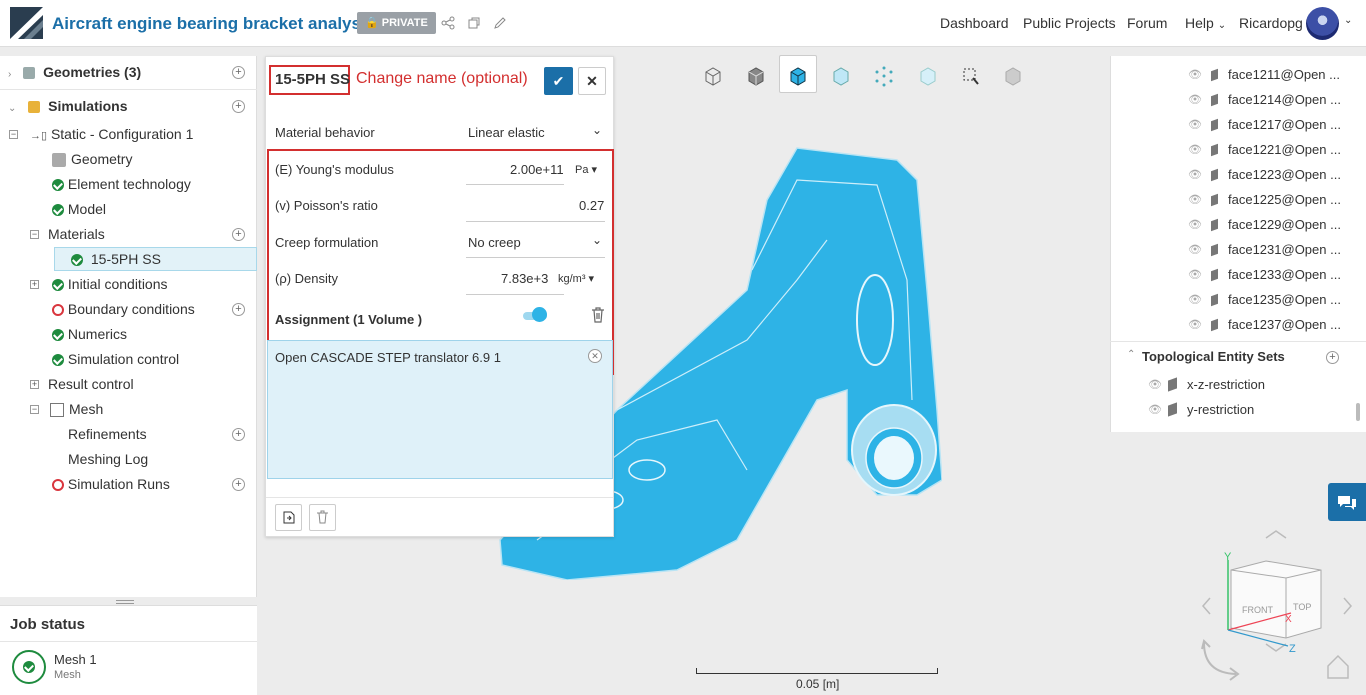 The height and width of the screenshot is (695, 1366). I want to click on tree-refinements: Refinements, so click(107, 434).